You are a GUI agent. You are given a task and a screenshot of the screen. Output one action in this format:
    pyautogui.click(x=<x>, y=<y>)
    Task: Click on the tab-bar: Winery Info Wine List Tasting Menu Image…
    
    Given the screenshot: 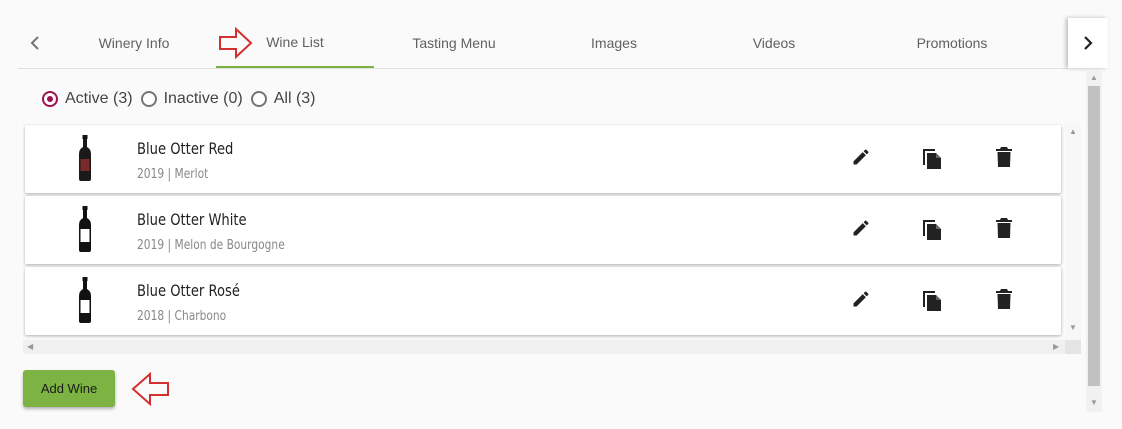 What is the action you would take?
    pyautogui.click(x=543, y=43)
    